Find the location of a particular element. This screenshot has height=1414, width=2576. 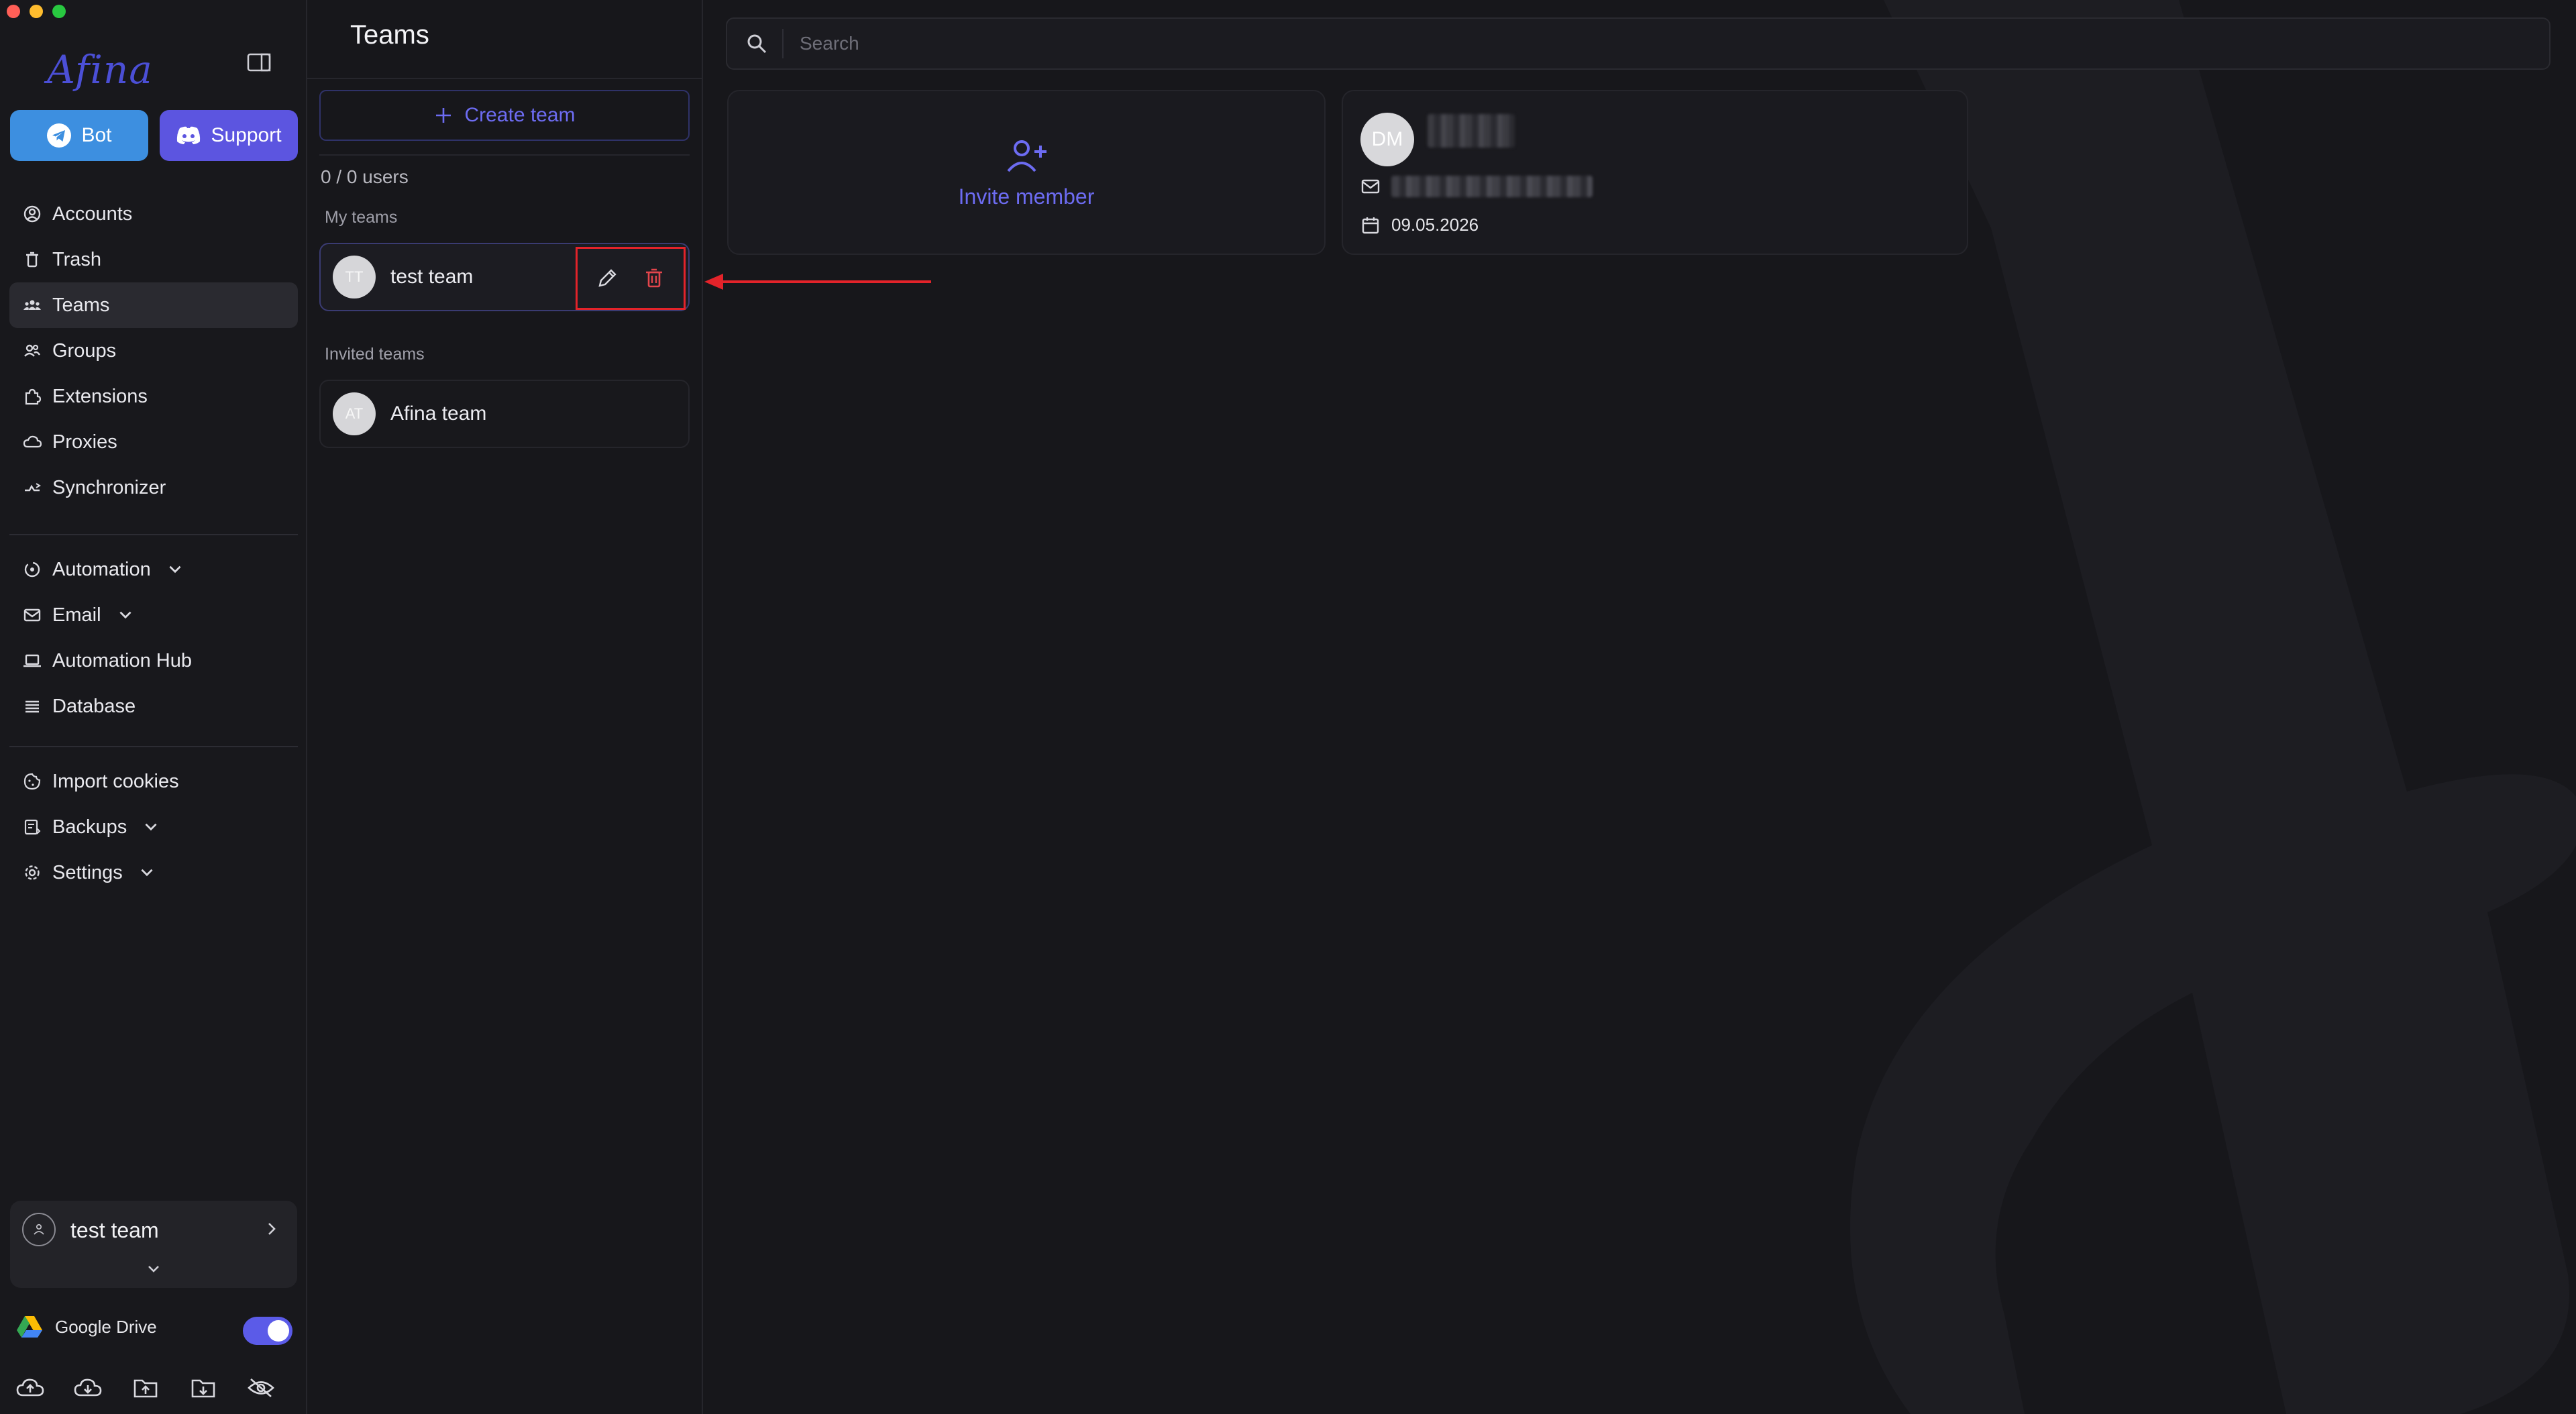

nav-label: Settings is located at coordinates (87, 872).